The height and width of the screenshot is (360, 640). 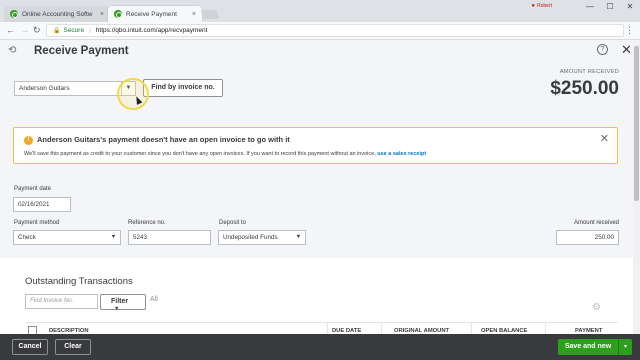 I want to click on find-invoice-input: Find Invoice No., so click(x=61, y=301).